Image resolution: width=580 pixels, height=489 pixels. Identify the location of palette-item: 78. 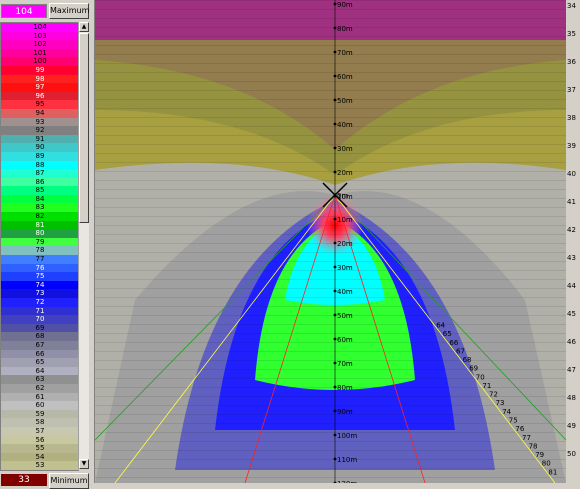
(40, 251).